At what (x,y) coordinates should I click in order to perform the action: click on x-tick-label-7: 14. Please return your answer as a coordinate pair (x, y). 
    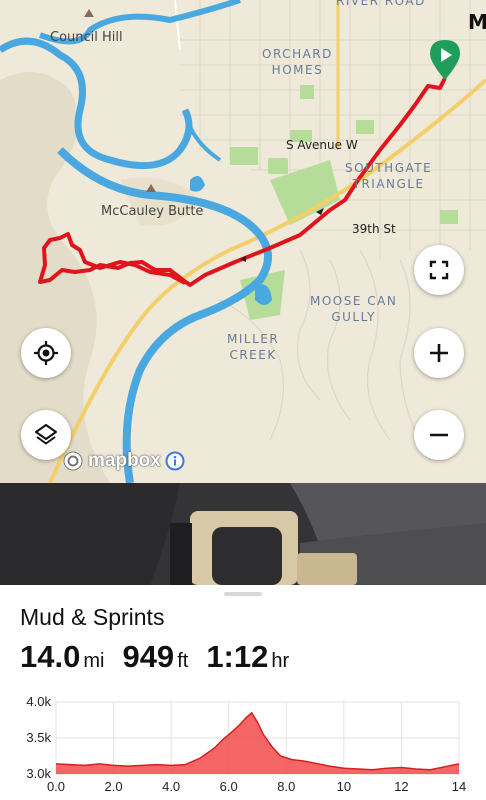
    Looking at the image, I should click on (459, 786).